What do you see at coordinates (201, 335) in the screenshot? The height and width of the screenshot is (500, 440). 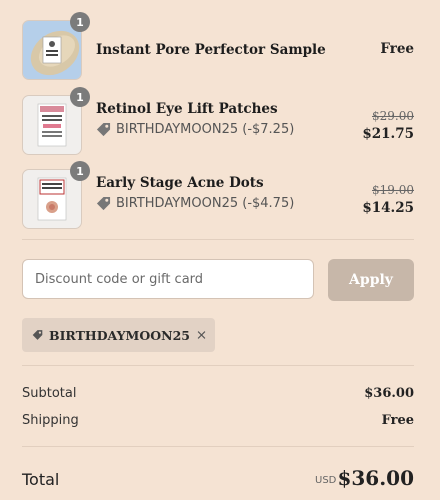 I see `close-icon` at bounding box center [201, 335].